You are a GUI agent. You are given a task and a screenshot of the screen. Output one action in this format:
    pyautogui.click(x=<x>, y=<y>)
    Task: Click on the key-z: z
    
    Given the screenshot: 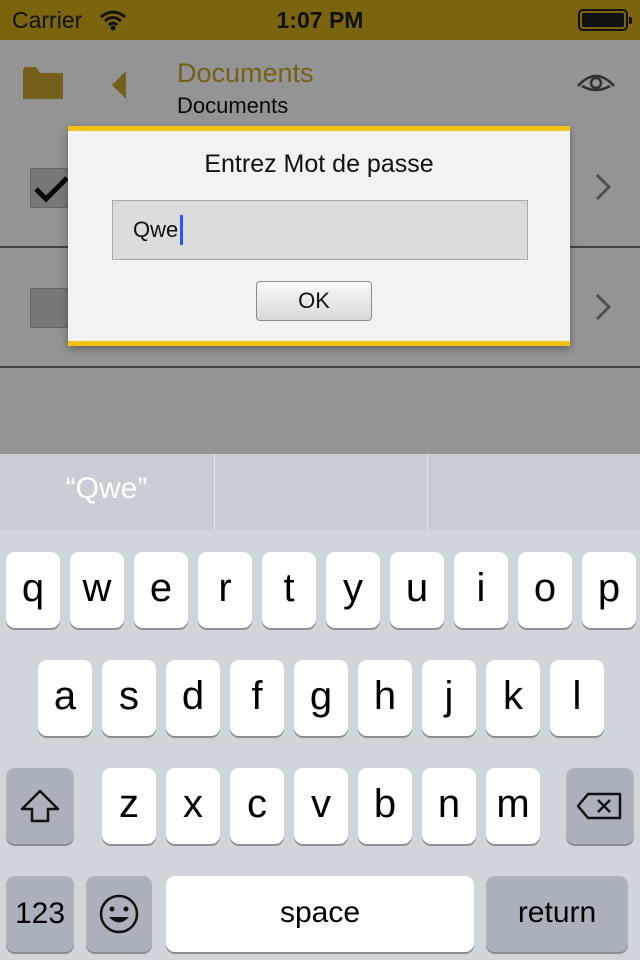 What is the action you would take?
    pyautogui.click(x=129, y=806)
    